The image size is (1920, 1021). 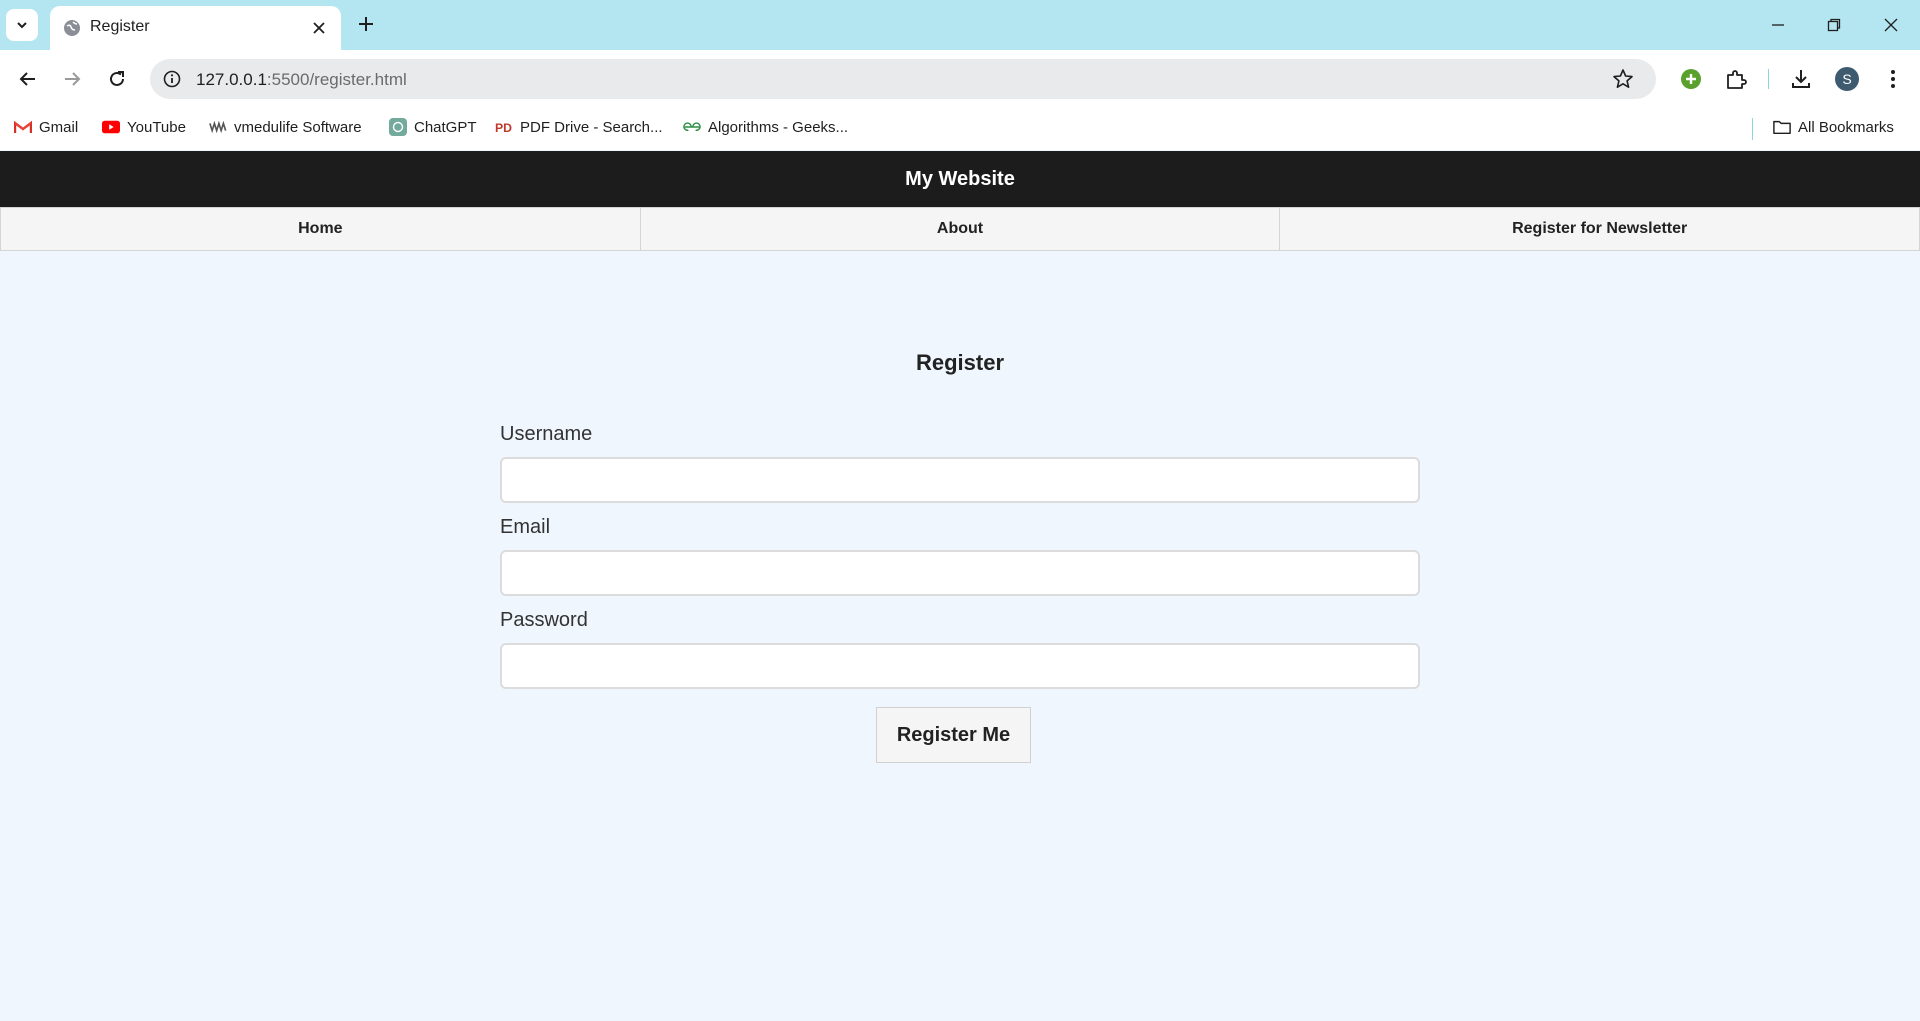 What do you see at coordinates (544, 620) in the screenshot?
I see `password-label: Password` at bounding box center [544, 620].